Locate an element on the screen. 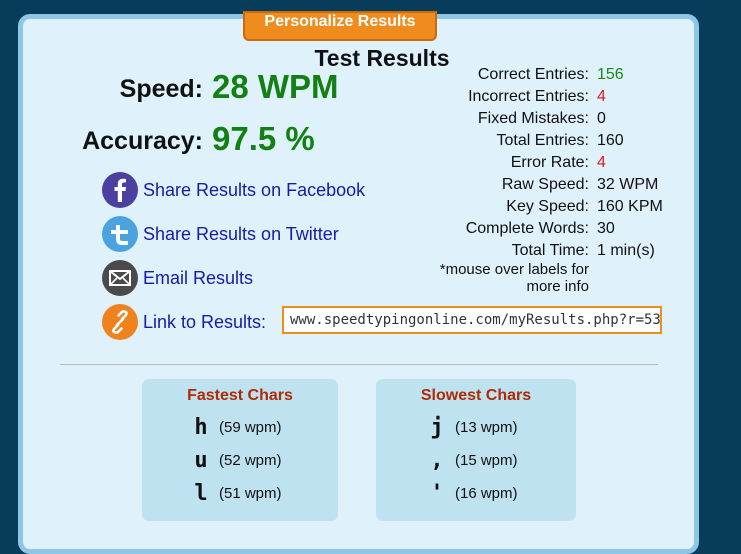  share-facebook-label: Share Results on Facebook is located at coordinates (254, 190).